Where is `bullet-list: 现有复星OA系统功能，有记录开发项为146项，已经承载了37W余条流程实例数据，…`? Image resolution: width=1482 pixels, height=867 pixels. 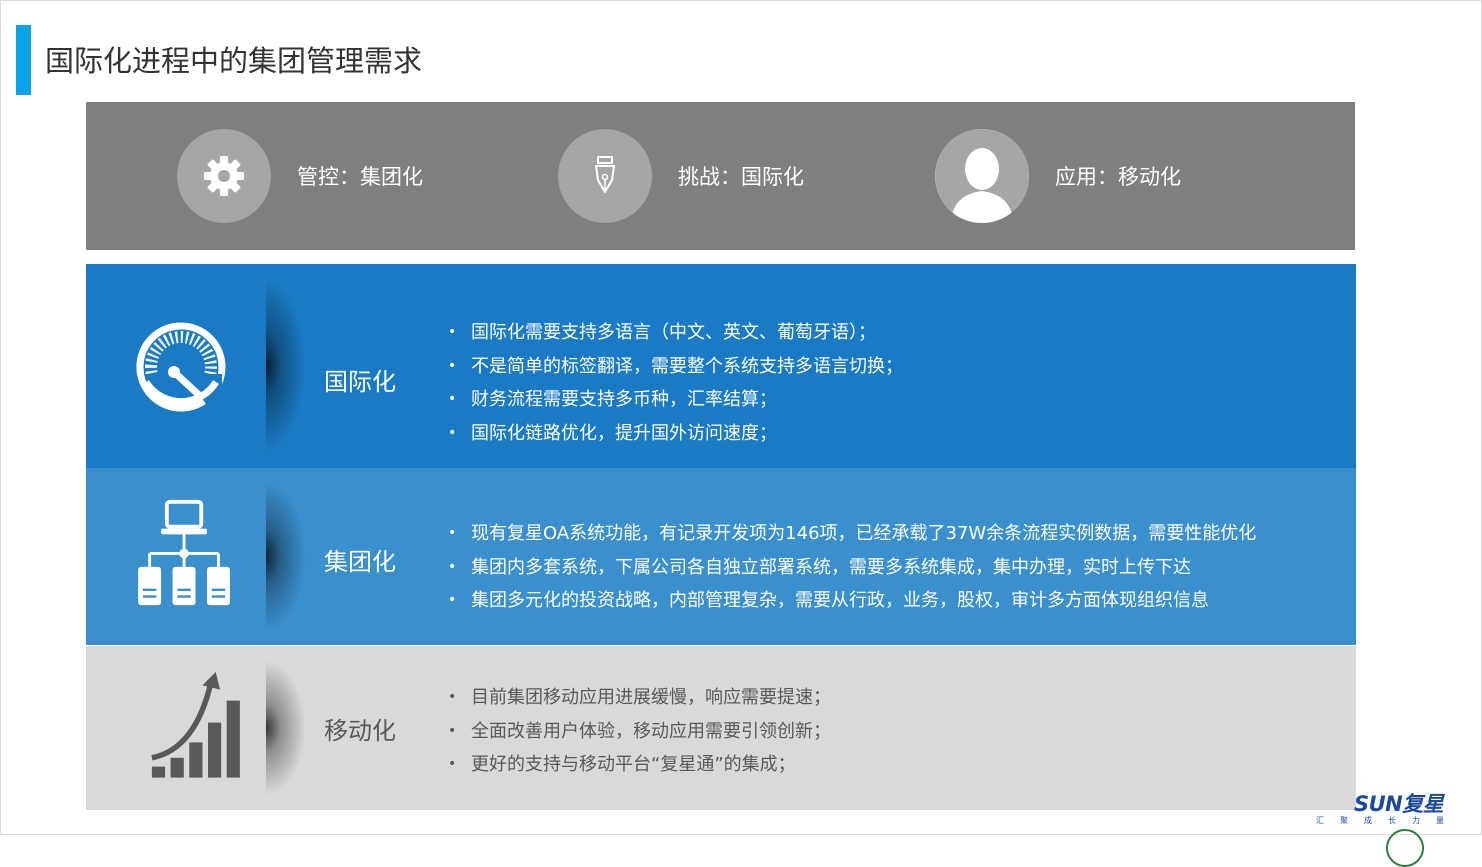 bullet-list: 现有复星OA系统功能，有记录开发项为146项，已经承载了37W余条流程实例数据，… is located at coordinates (852, 567).